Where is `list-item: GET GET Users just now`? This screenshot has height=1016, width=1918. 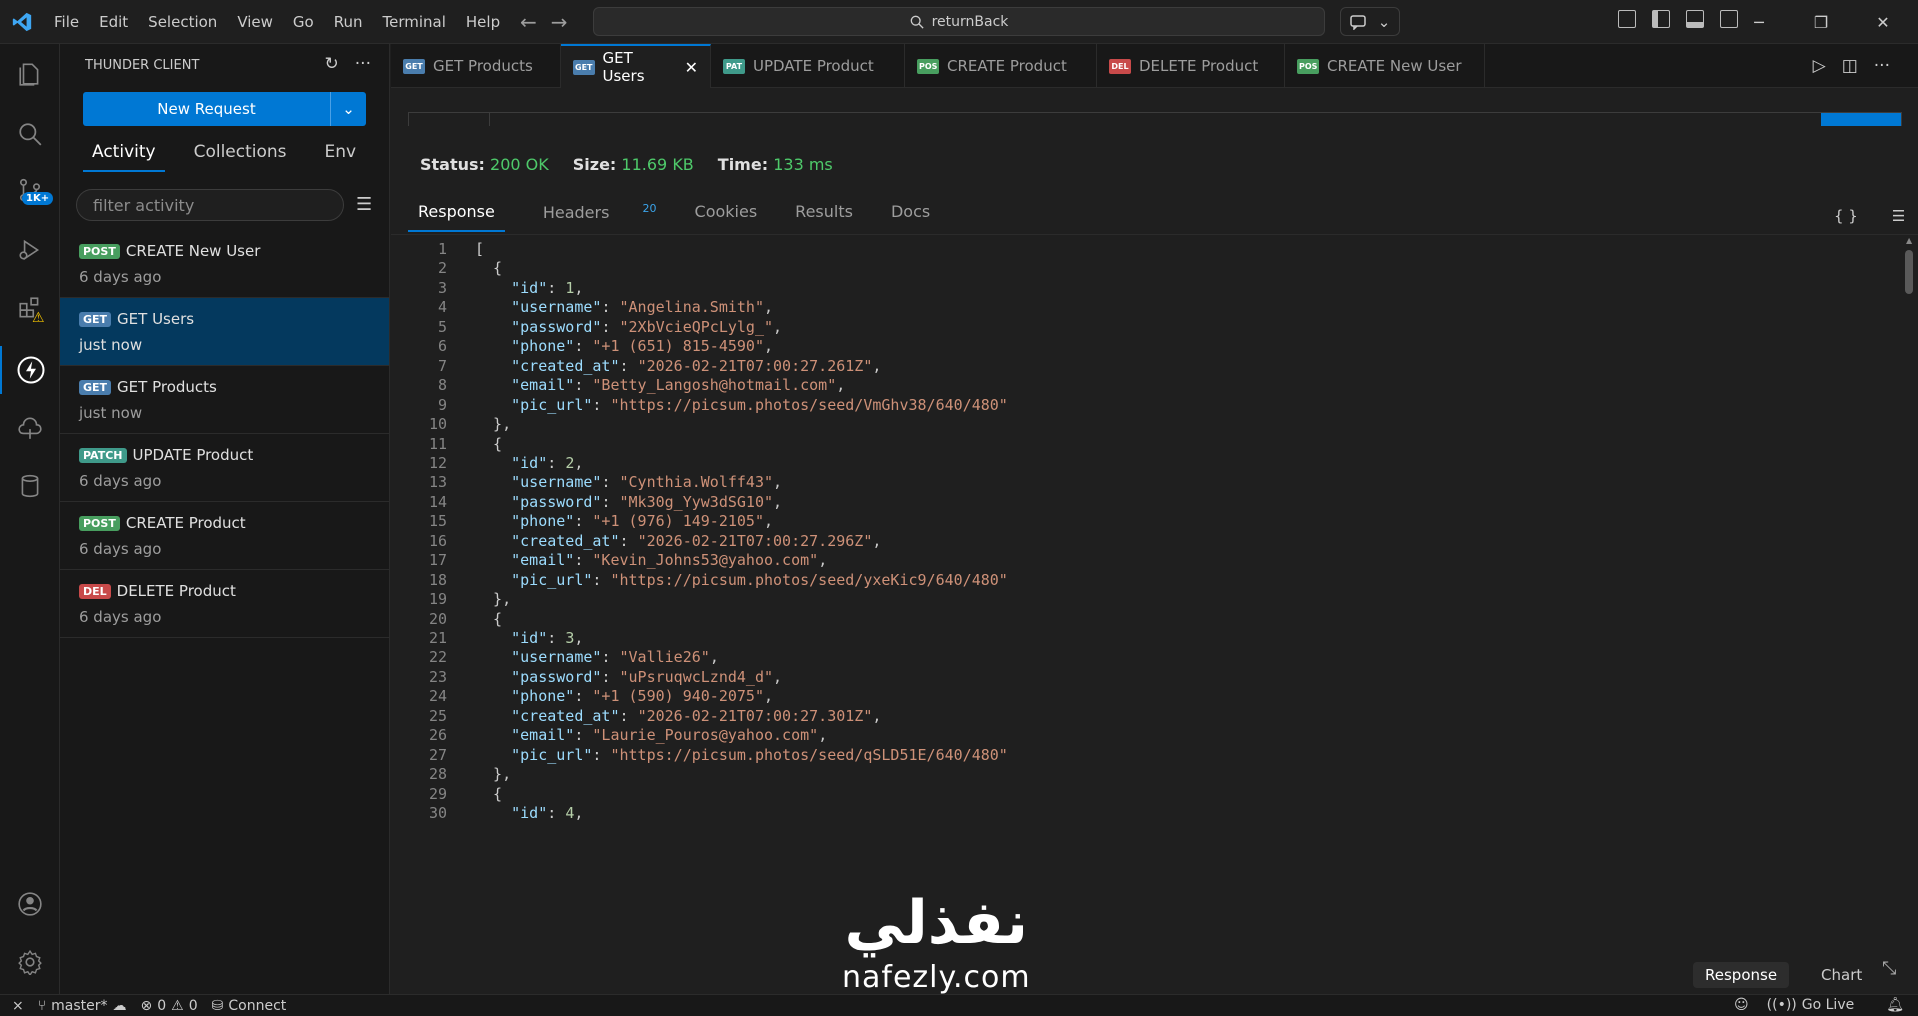 list-item: GET GET Users just now is located at coordinates (224, 332).